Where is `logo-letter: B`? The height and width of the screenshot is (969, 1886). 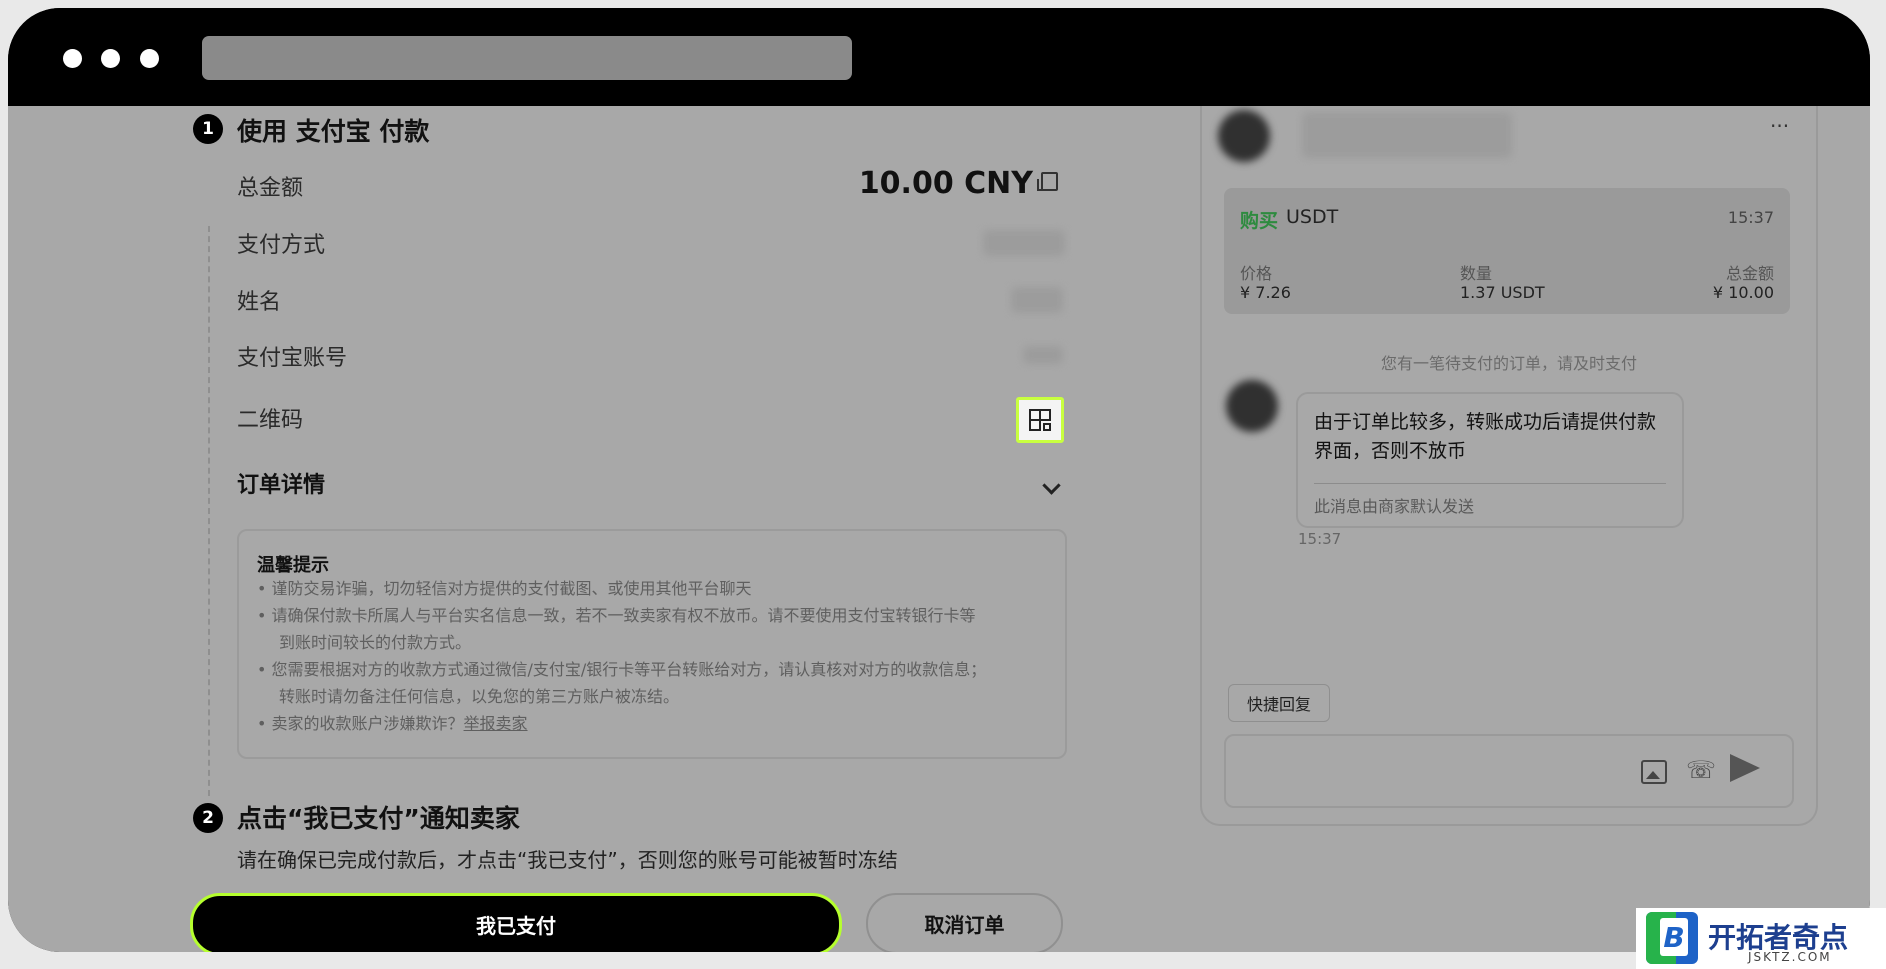
logo-letter: B is located at coordinates (1674, 937).